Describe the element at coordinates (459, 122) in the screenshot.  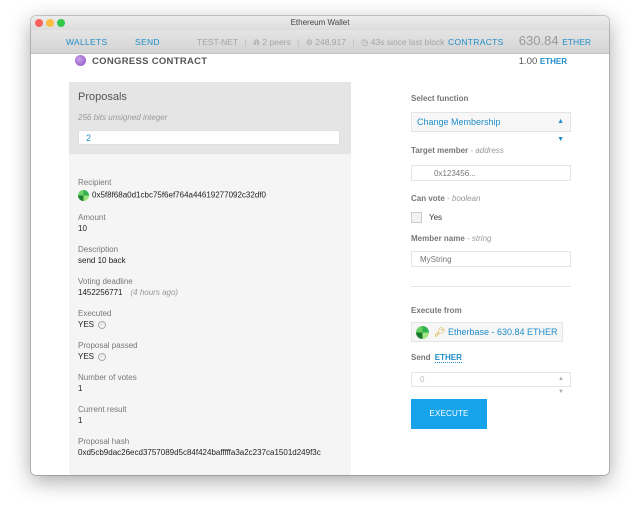
I see `function-select-value: Change Membership` at that location.